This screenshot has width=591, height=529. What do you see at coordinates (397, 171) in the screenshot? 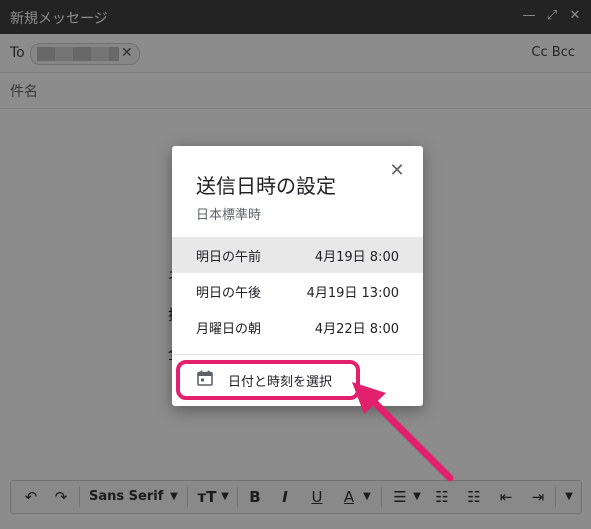
I see `close-icon: ✕` at bounding box center [397, 171].